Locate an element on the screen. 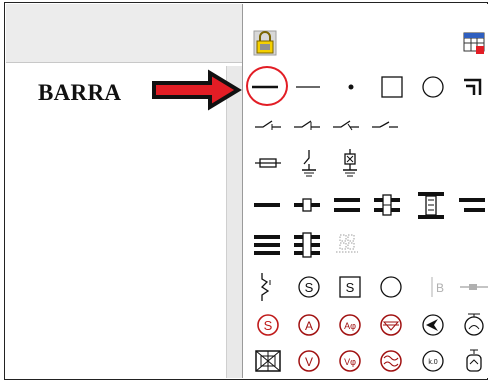  circled-v-icon: V is located at coordinates (309, 361).